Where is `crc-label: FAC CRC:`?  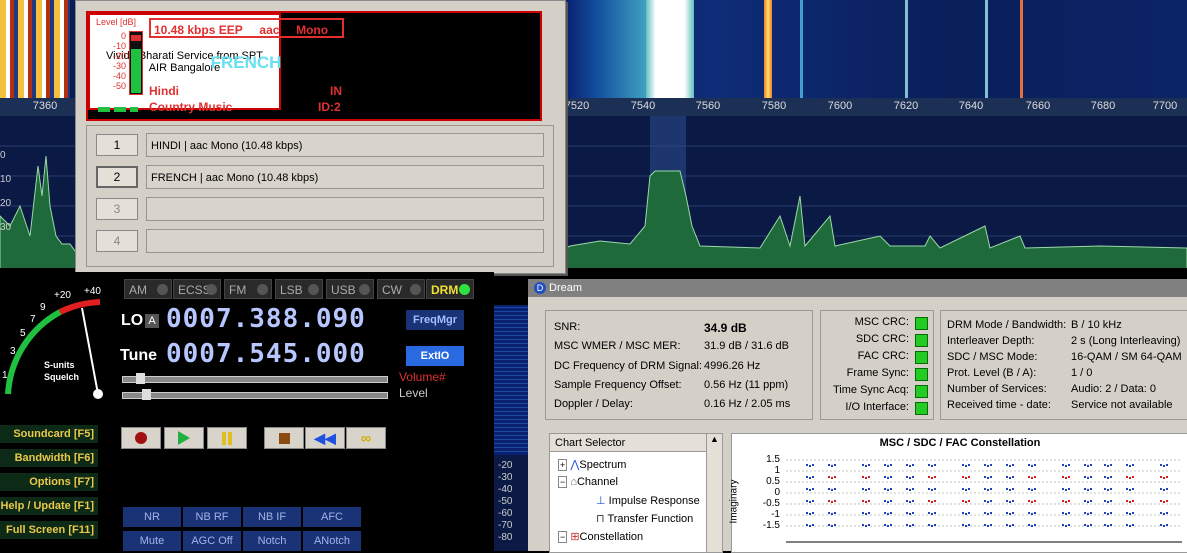 crc-label: FAC CRC: is located at coordinates (883, 356).